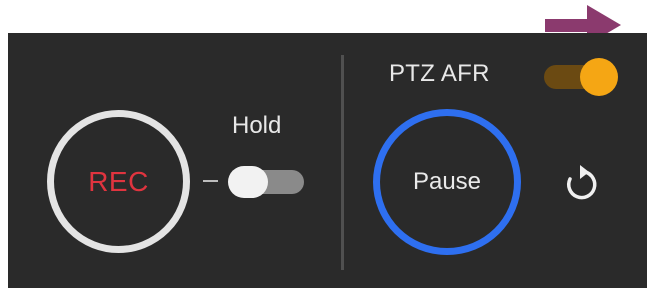 Image resolution: width=647 pixels, height=288 pixels. What do you see at coordinates (342, 162) in the screenshot?
I see `section-divider` at bounding box center [342, 162].